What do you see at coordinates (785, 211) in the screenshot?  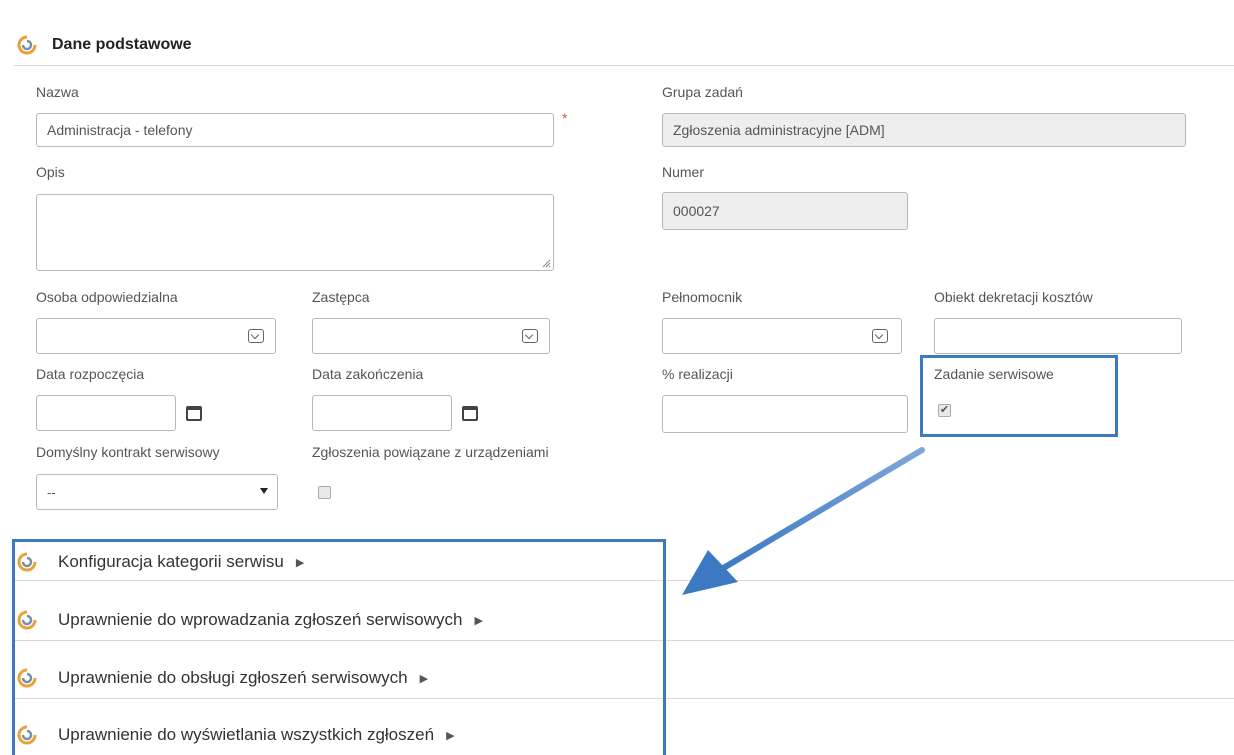 I see `numer-field: 000027` at bounding box center [785, 211].